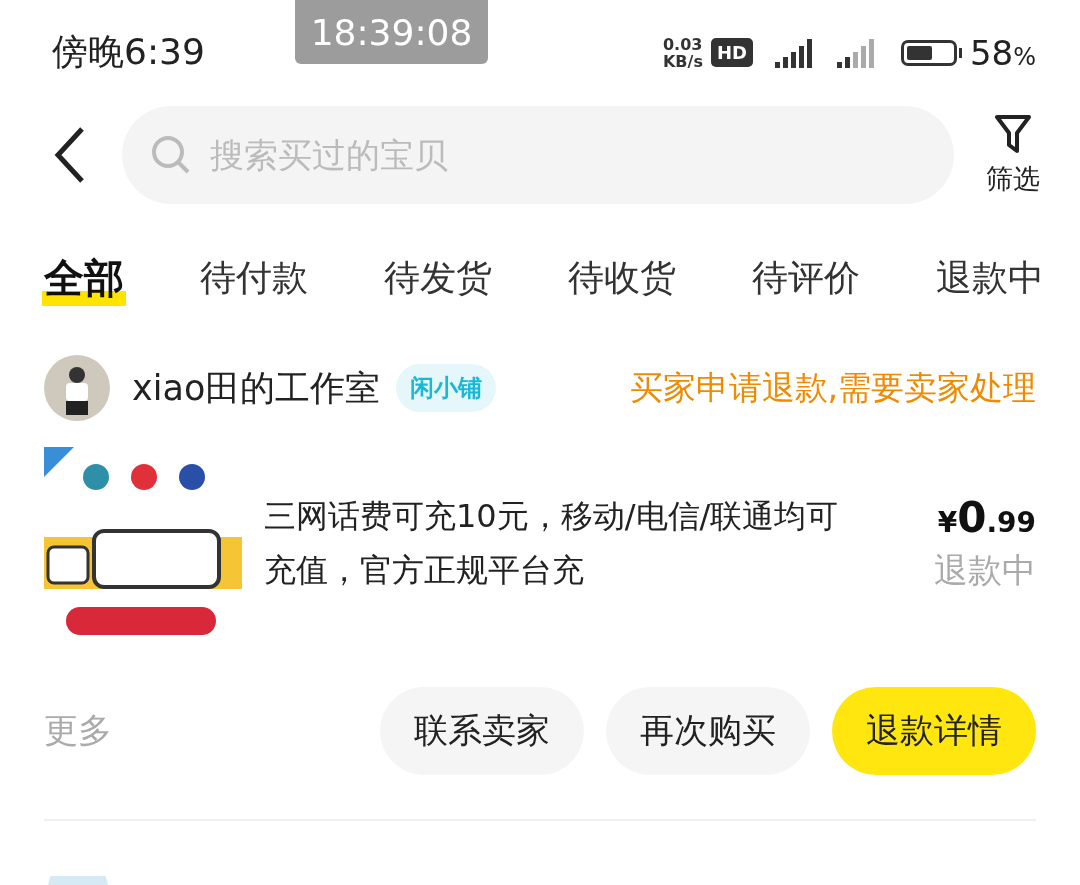 This screenshot has height=885, width=1080. Describe the element at coordinates (482, 731) in the screenshot. I see `action-button: 联系卖家` at that location.